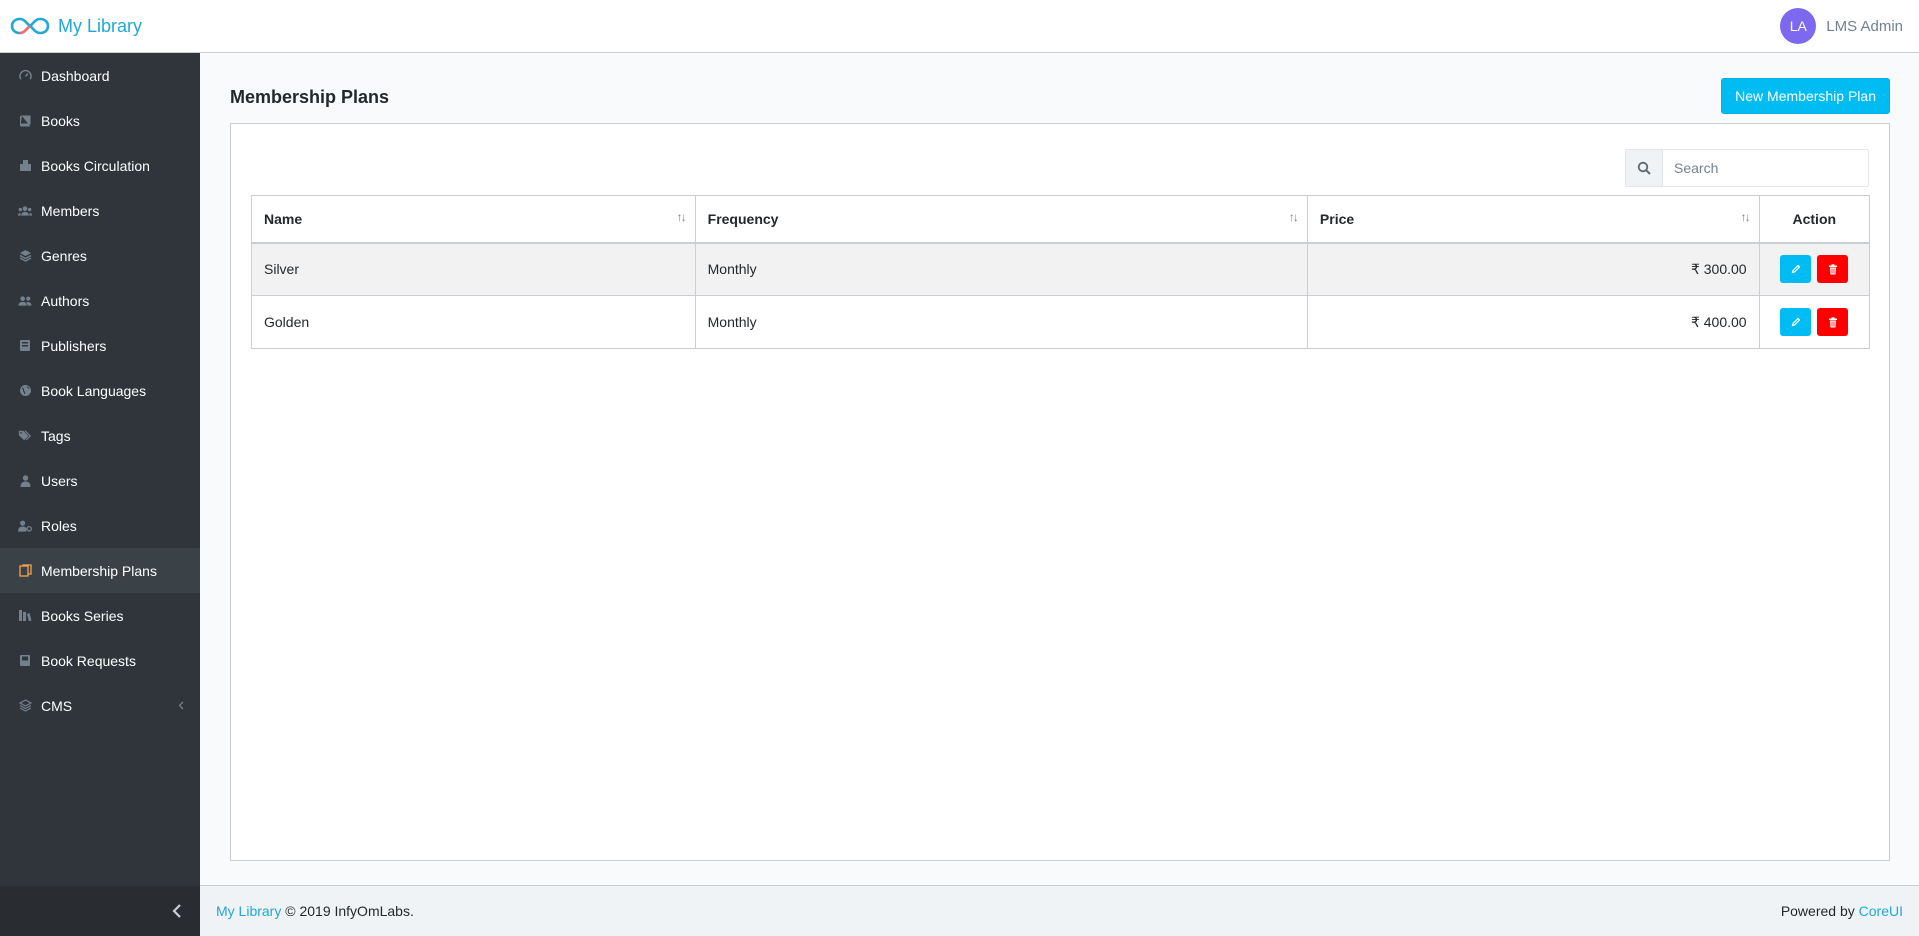  I want to click on sidebar-item-label: Membership Plans, so click(99, 570).